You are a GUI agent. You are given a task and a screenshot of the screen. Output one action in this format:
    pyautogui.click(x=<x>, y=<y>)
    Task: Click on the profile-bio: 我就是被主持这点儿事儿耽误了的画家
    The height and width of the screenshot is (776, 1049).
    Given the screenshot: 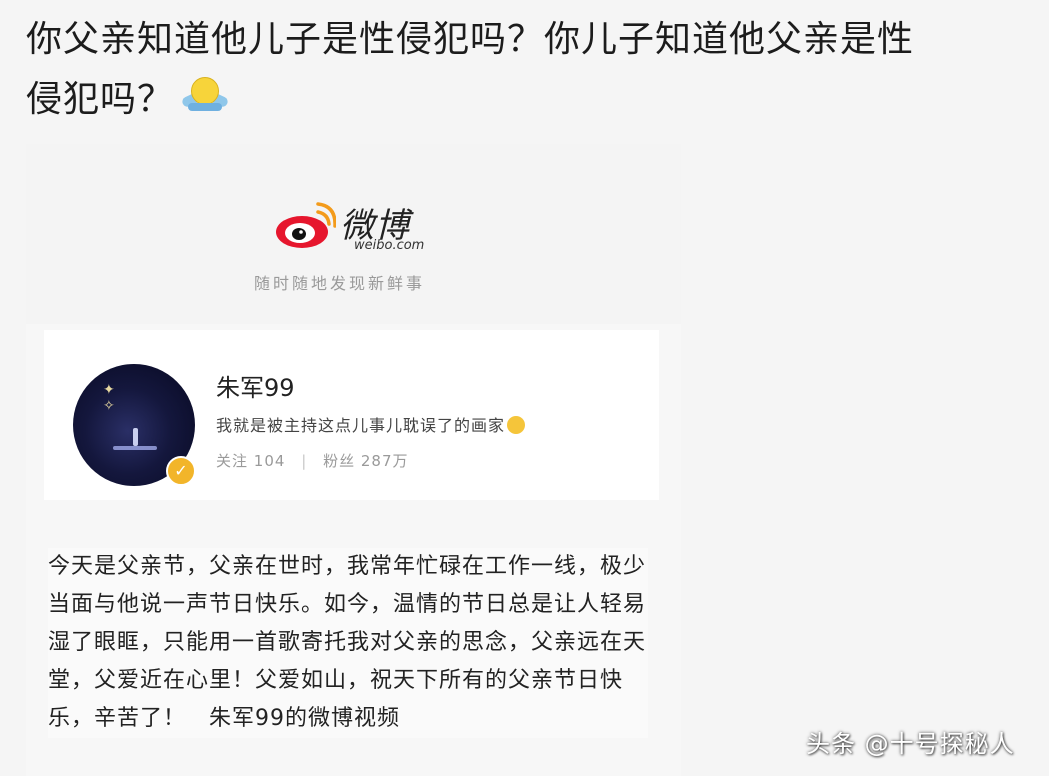 What is the action you would take?
    pyautogui.click(x=371, y=424)
    